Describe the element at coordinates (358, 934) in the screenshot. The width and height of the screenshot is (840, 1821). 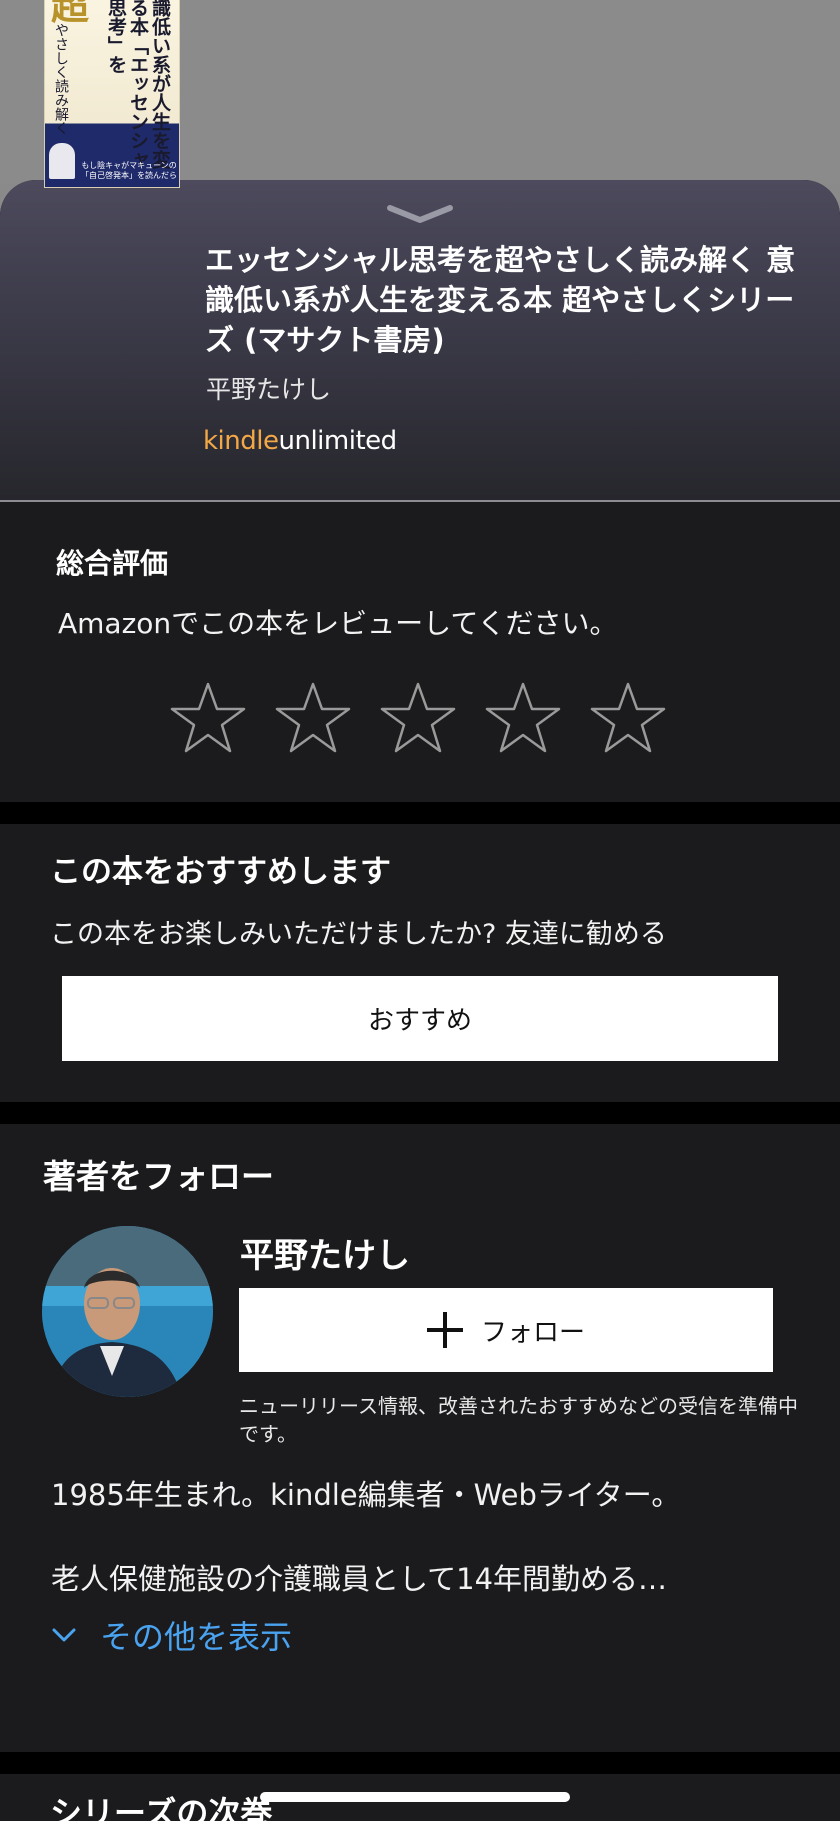
I see `recommend-text: この本をお楽しみいただけましたか? 友達に勧める` at that location.